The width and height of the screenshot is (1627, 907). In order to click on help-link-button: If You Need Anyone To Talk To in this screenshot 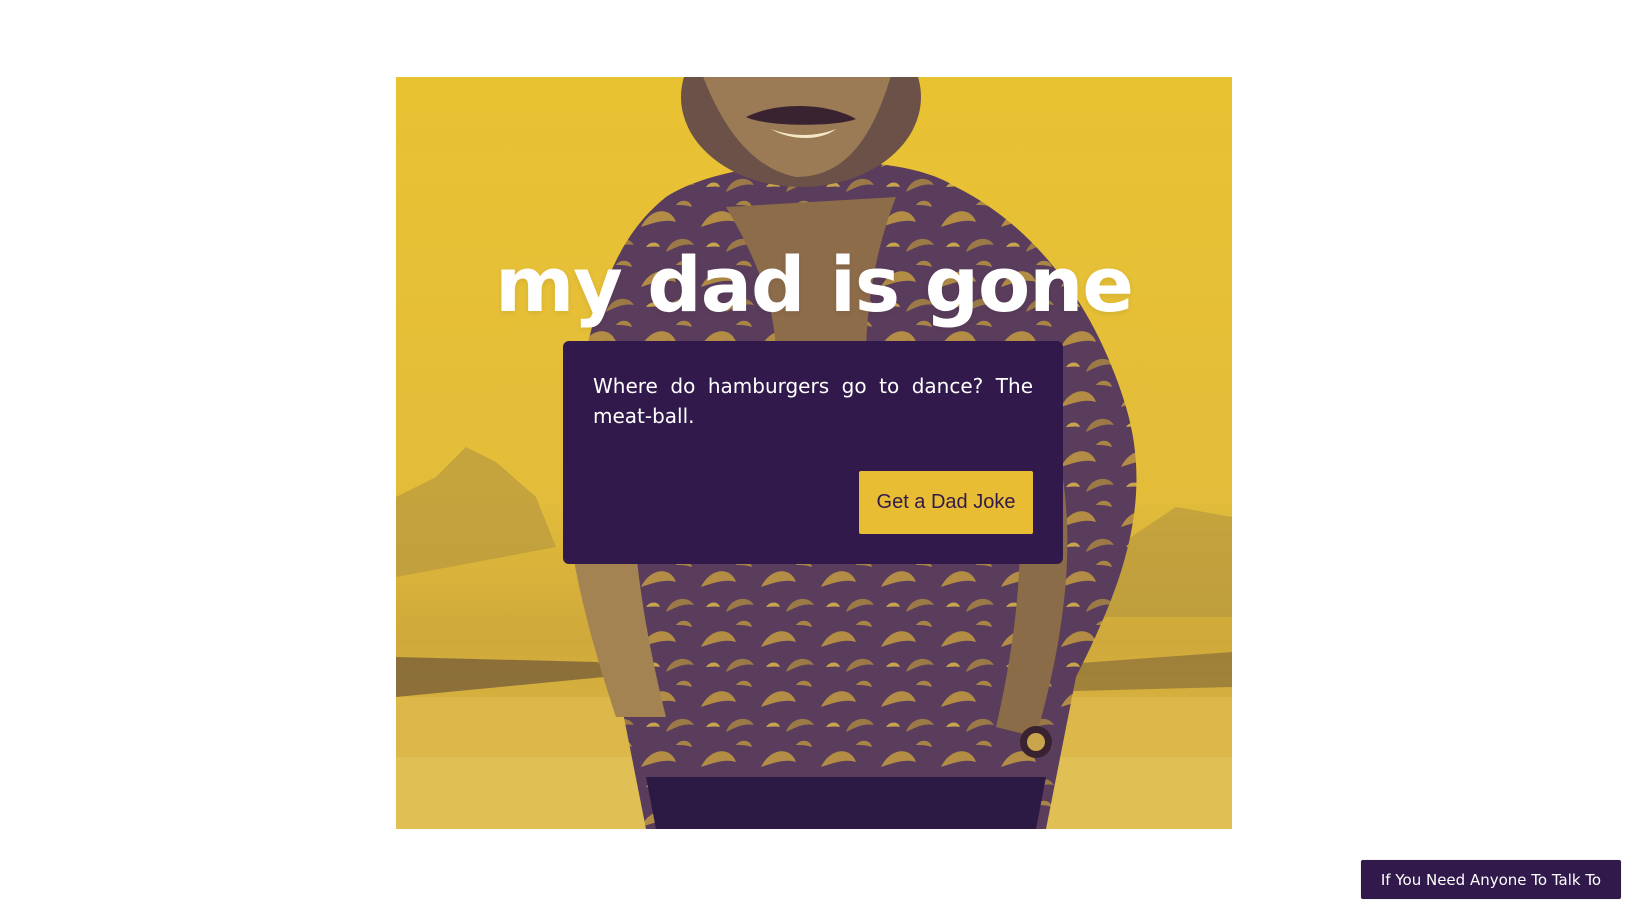, I will do `click(1491, 879)`.